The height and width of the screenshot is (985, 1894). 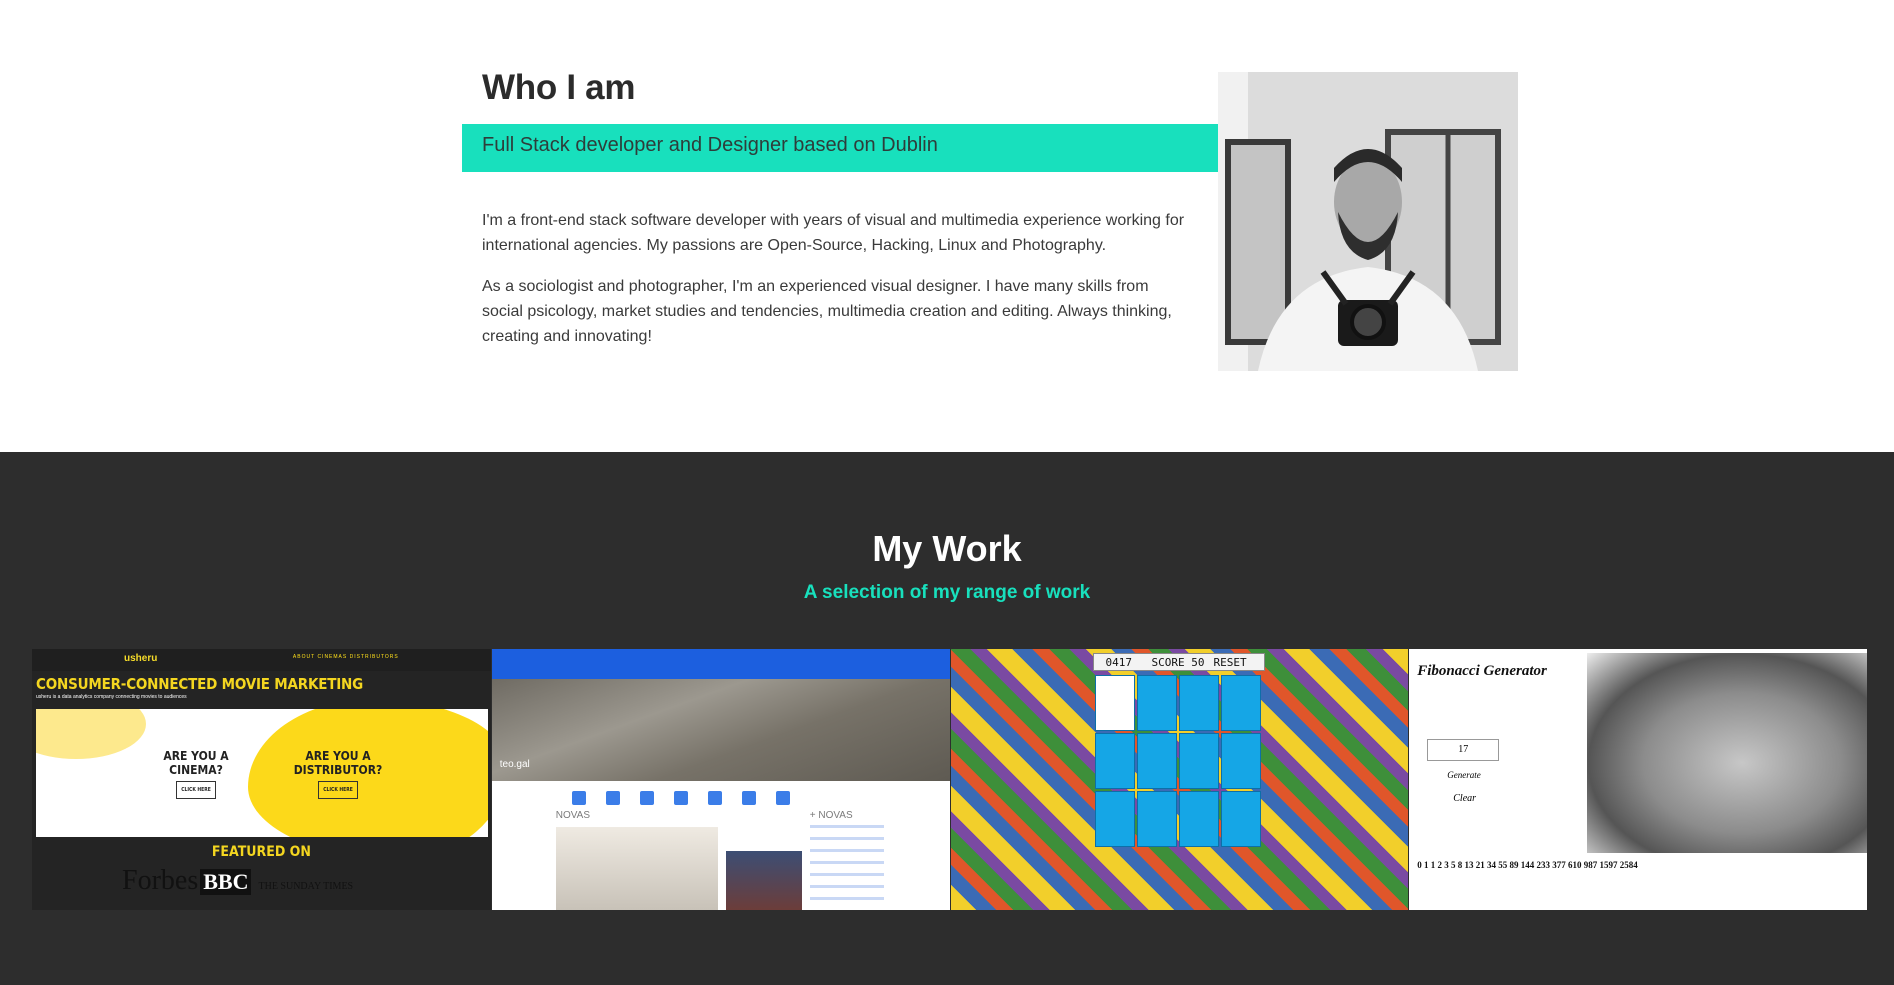 I want to click on fibonacci-input: 17, so click(x=1463, y=750).